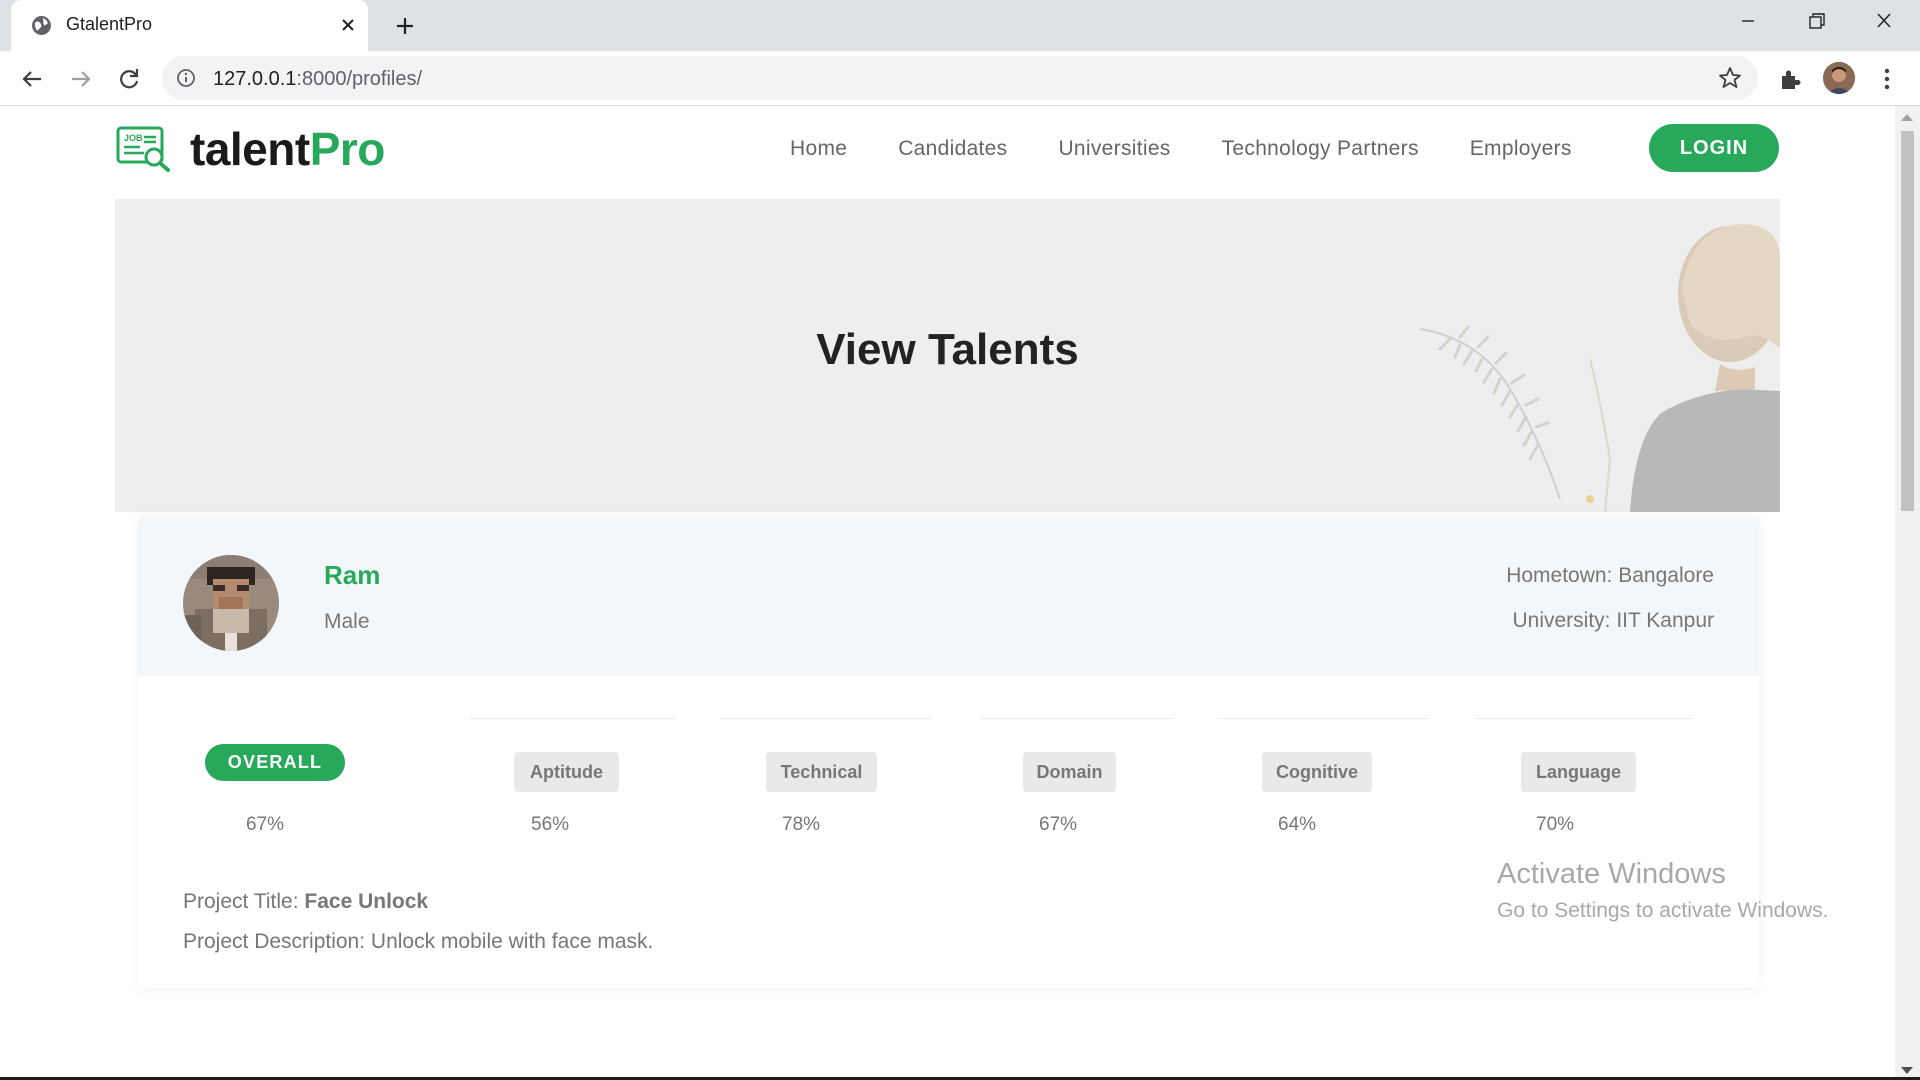 The width and height of the screenshot is (1920, 1080). I want to click on scroll-thumb, so click(1907, 321).